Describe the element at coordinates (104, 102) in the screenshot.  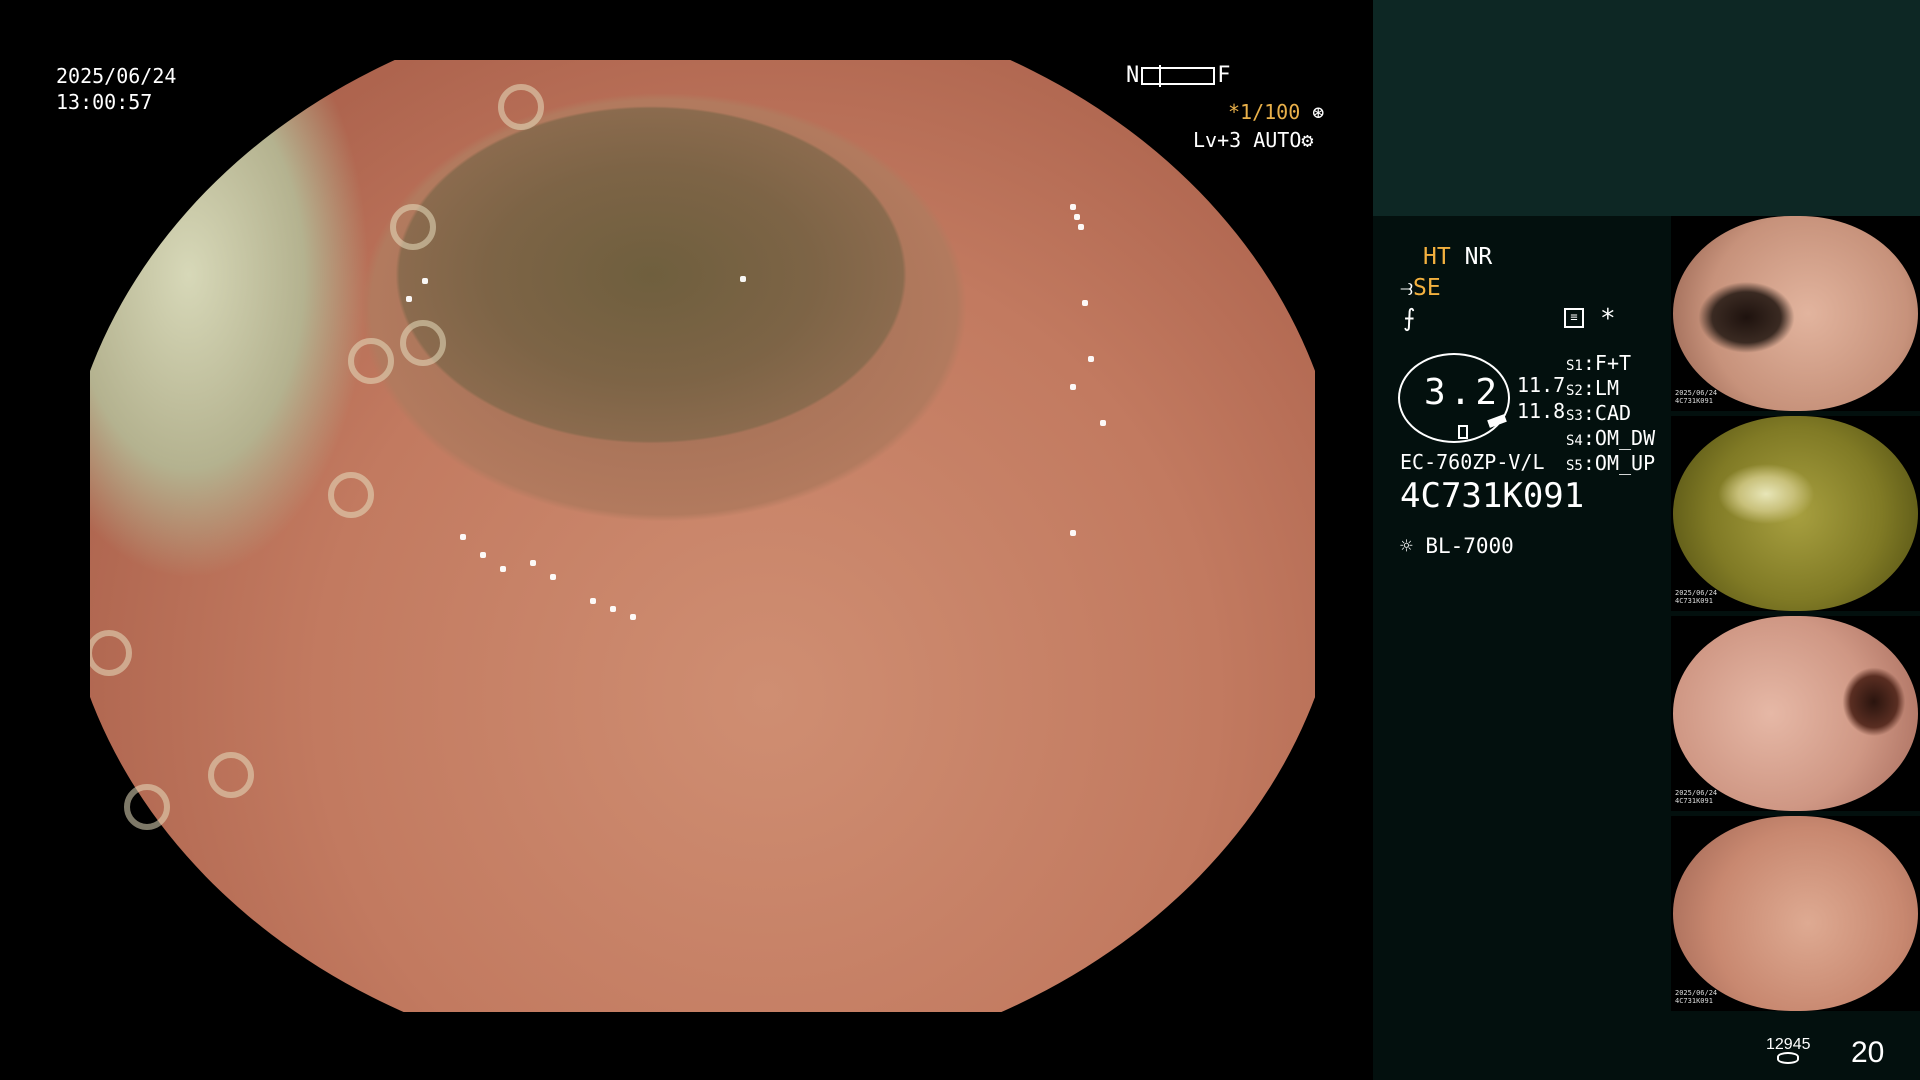
I see `exam-time: 13:00:57` at that location.